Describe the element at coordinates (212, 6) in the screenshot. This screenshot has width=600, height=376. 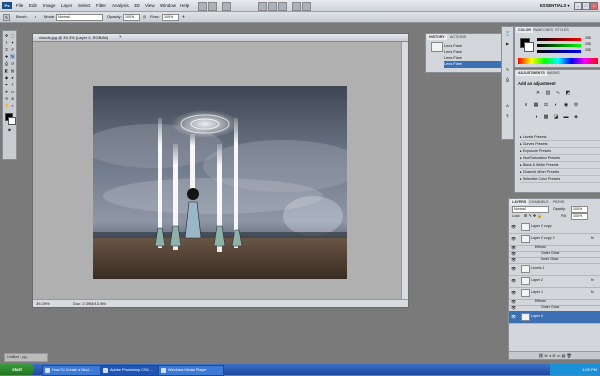
I see `mini-bridge-icon` at that location.